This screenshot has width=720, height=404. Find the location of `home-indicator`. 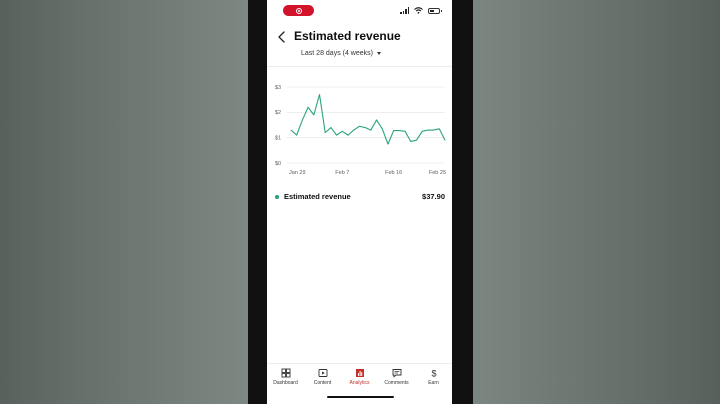

home-indicator is located at coordinates (360, 397).